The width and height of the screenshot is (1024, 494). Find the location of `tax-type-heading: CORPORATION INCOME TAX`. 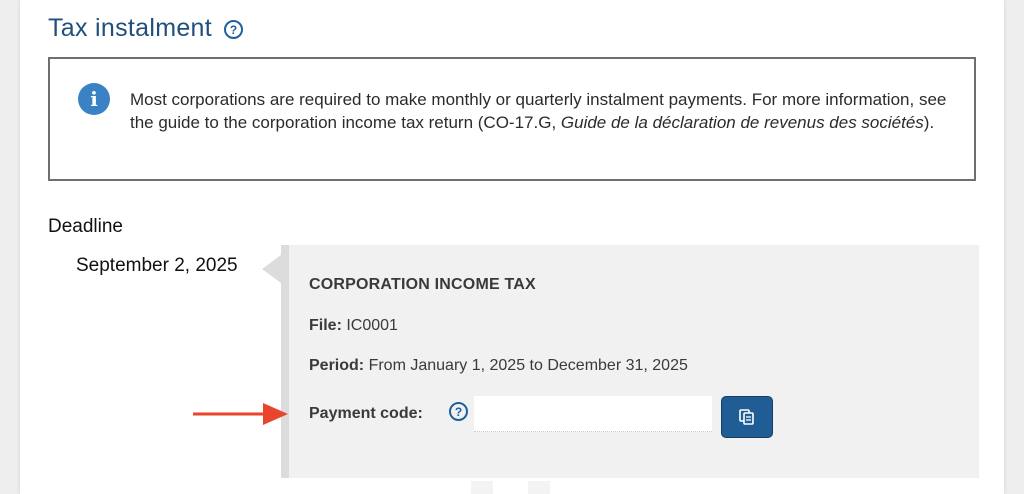

tax-type-heading: CORPORATION INCOME TAX is located at coordinates (422, 284).